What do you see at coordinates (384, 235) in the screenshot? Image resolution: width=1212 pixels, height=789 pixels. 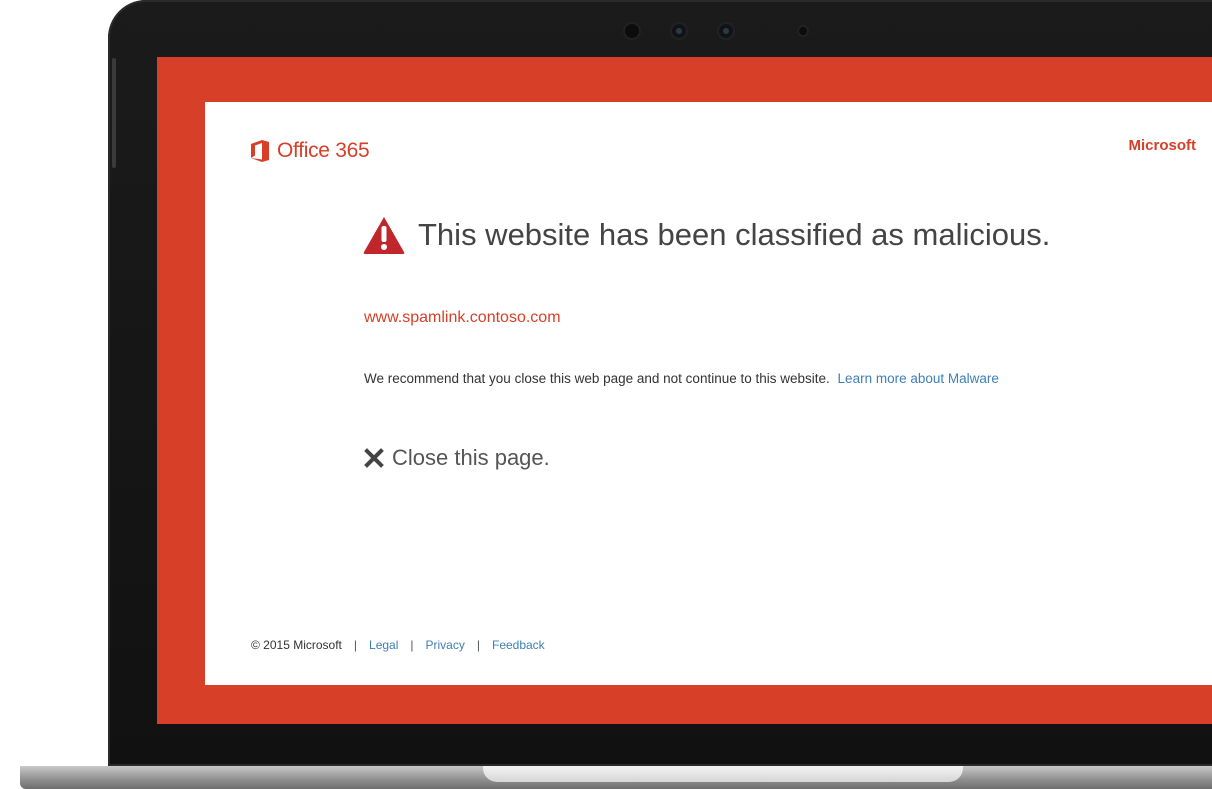 I see `warning-triangle-icon` at bounding box center [384, 235].